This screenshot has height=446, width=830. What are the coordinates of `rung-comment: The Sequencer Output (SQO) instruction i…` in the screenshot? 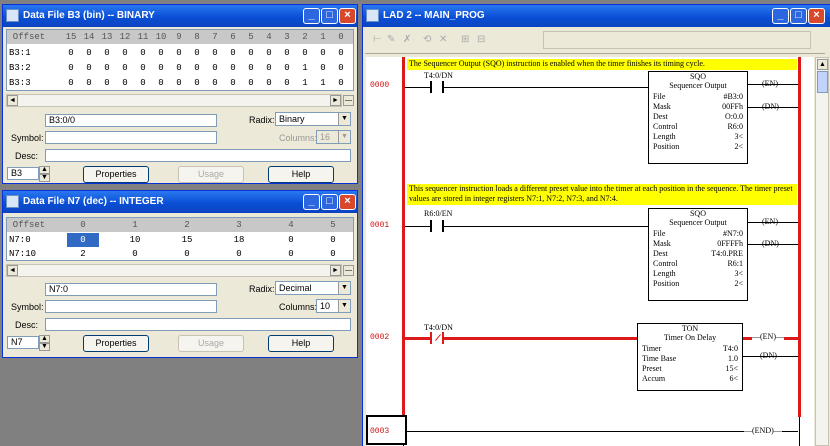 It's located at (602, 64).